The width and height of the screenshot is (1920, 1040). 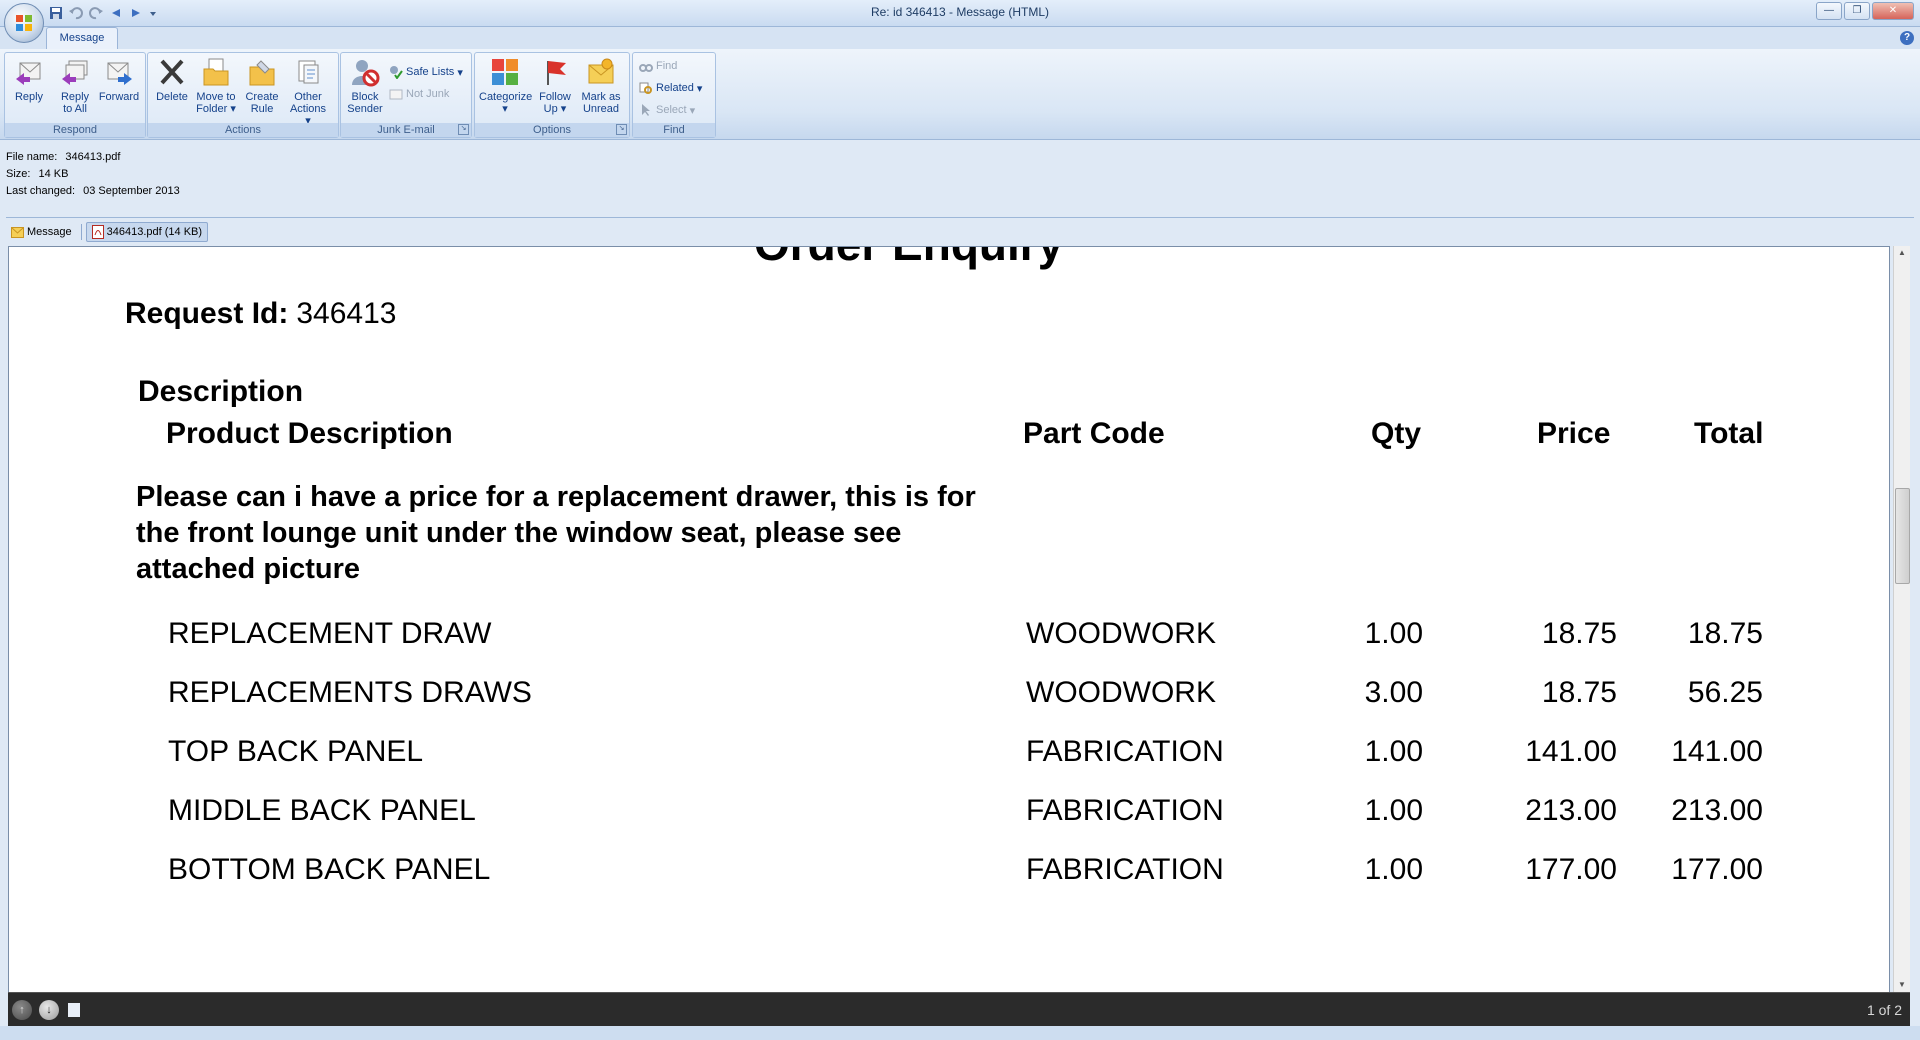 I want to click on column-header-qty: Qty, so click(x=1396, y=433).